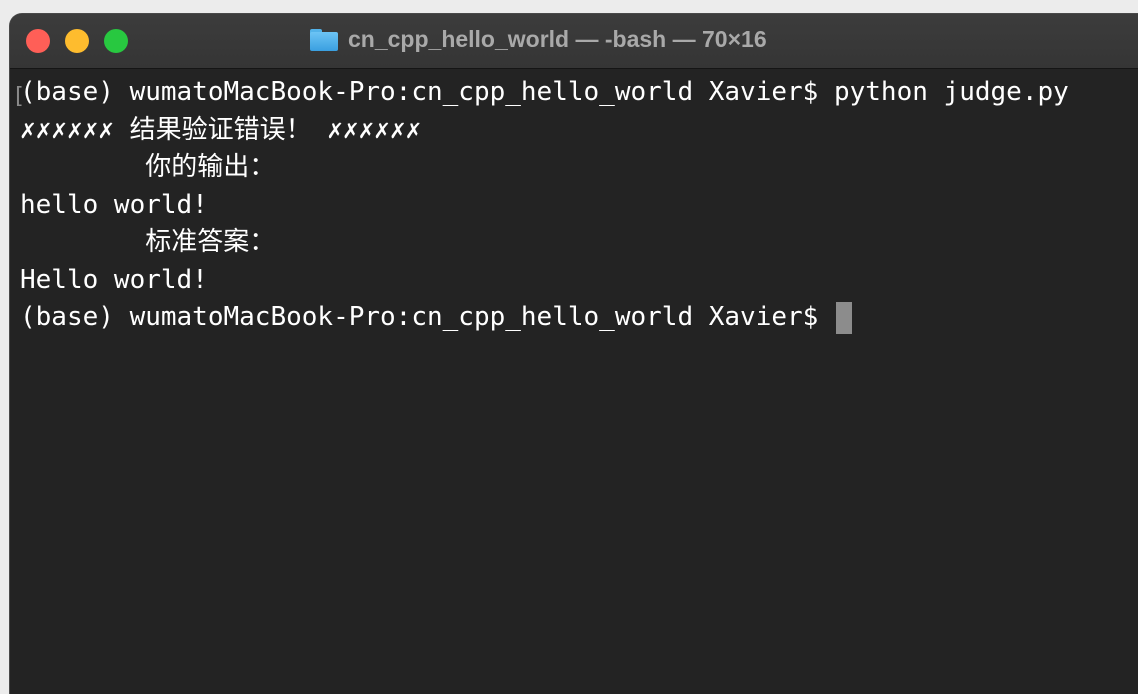 Image resolution: width=1138 pixels, height=694 pixels. What do you see at coordinates (116, 41) in the screenshot?
I see `zoom-button` at bounding box center [116, 41].